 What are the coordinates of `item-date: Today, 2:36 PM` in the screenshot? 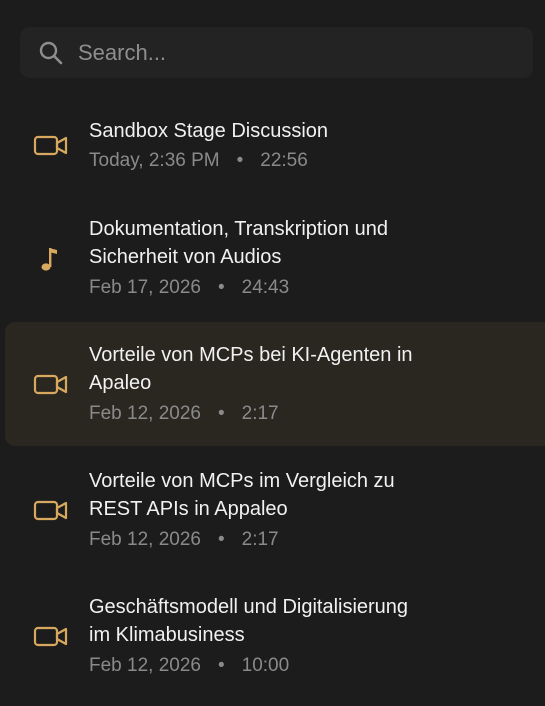 It's located at (154, 160).